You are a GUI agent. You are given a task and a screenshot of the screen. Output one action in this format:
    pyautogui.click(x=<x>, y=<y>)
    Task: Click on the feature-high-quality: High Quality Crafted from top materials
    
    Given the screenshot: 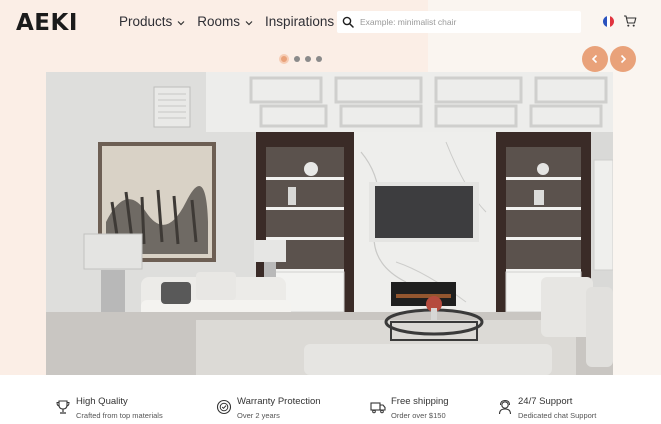 What is the action you would take?
    pyautogui.click(x=109, y=408)
    